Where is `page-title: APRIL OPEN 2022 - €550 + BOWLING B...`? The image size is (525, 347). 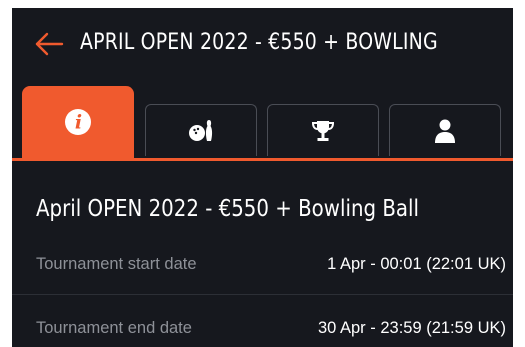
page-title: APRIL OPEN 2022 - €550 + BOWLING B... is located at coordinates (261, 42).